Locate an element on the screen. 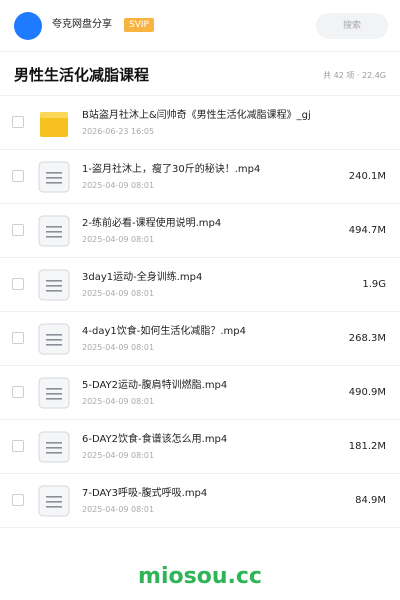 The image size is (400, 600). folder-name: B站盗月社沐上&闫帅奇《男性生活化减脂课程》_gj is located at coordinates (196, 115).